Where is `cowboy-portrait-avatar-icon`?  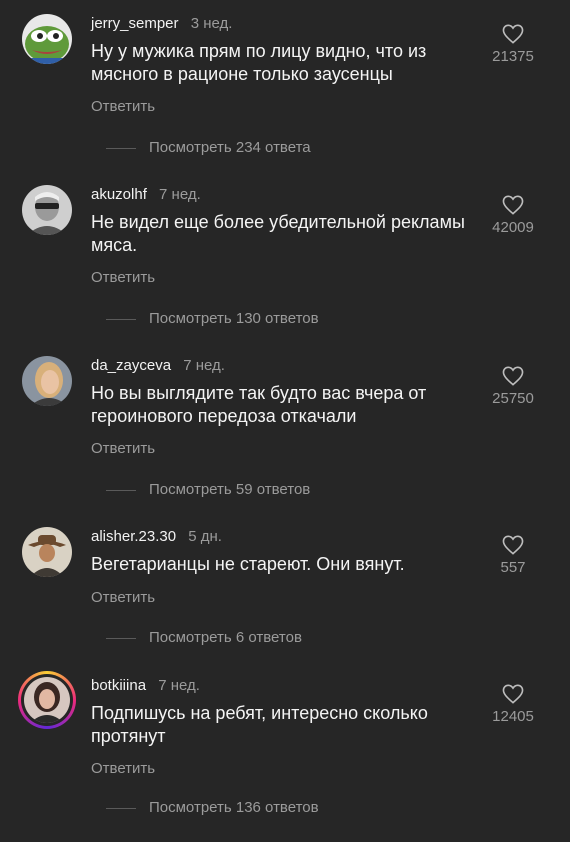
cowboy-portrait-avatar-icon is located at coordinates (47, 552).